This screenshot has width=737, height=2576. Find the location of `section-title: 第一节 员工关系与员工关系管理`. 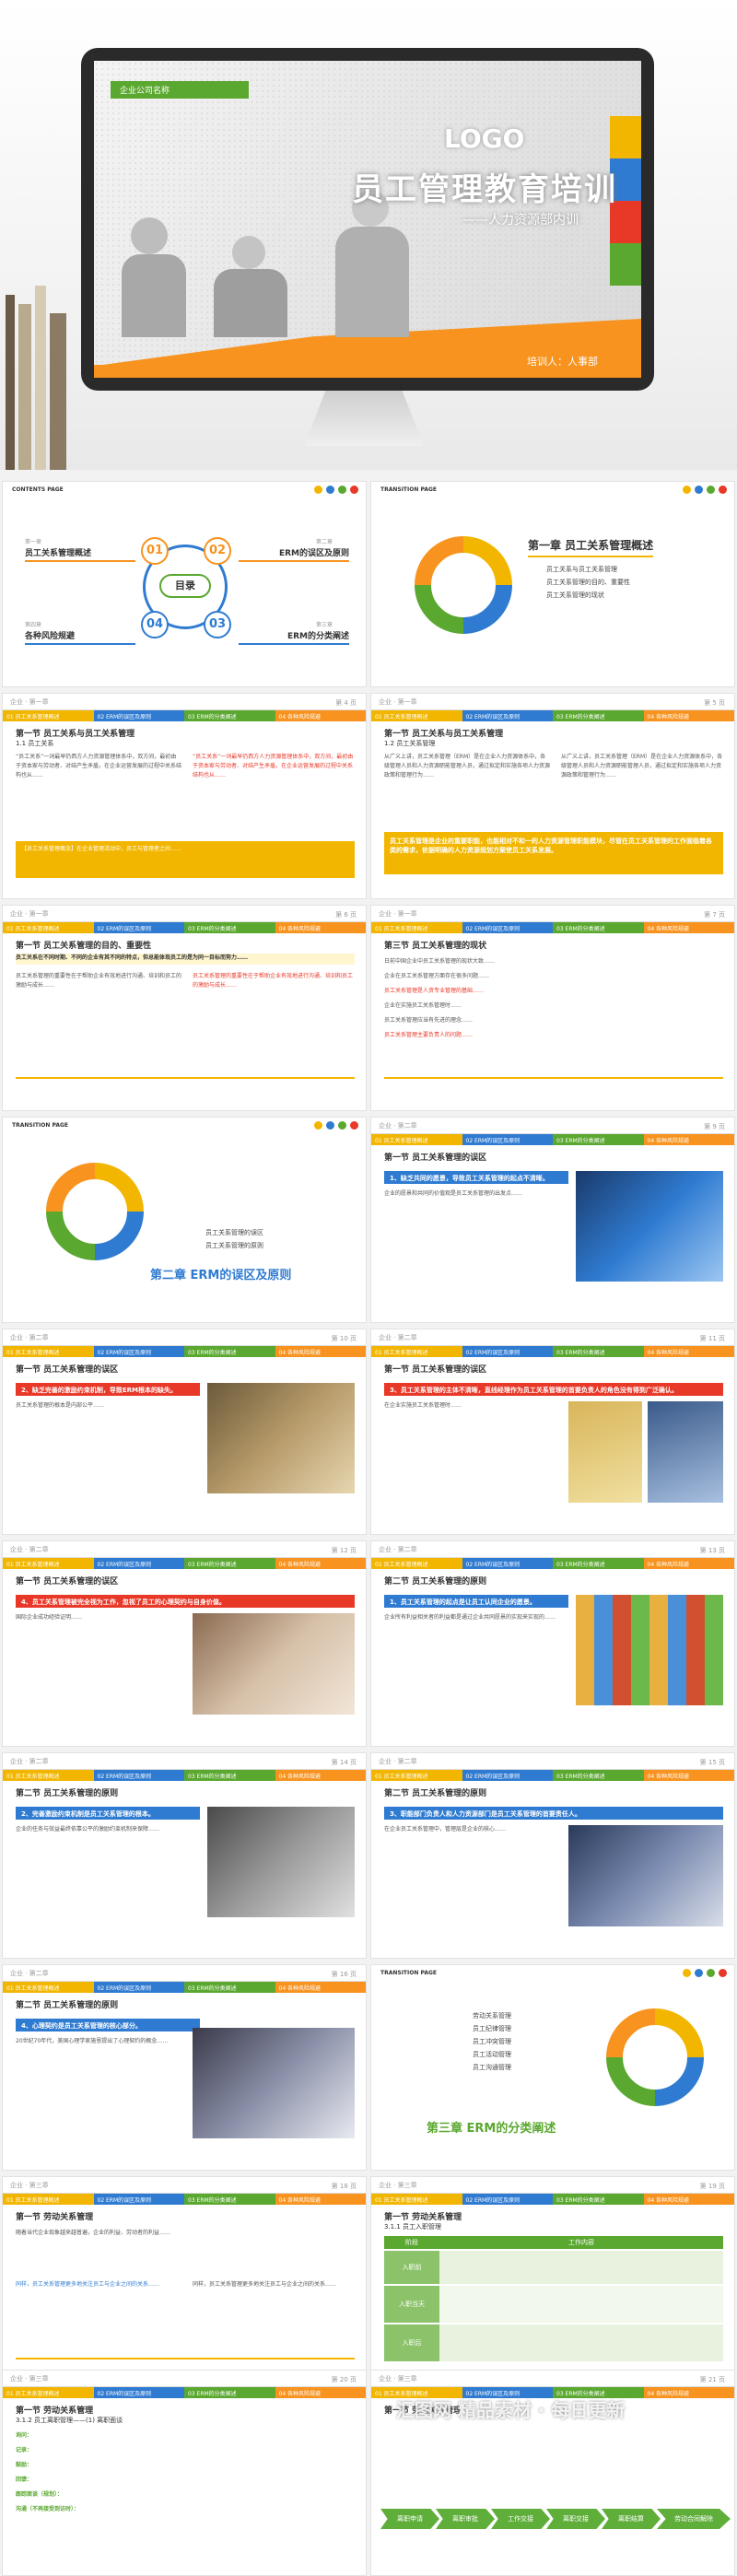

section-title: 第一节 员工关系与员工关系管理 is located at coordinates (444, 734).